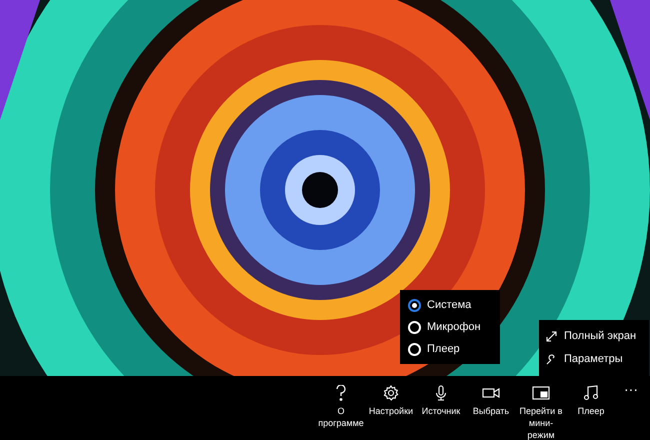 The height and width of the screenshot is (440, 650). I want to click on app-bar-button: О программе, so click(341, 402).